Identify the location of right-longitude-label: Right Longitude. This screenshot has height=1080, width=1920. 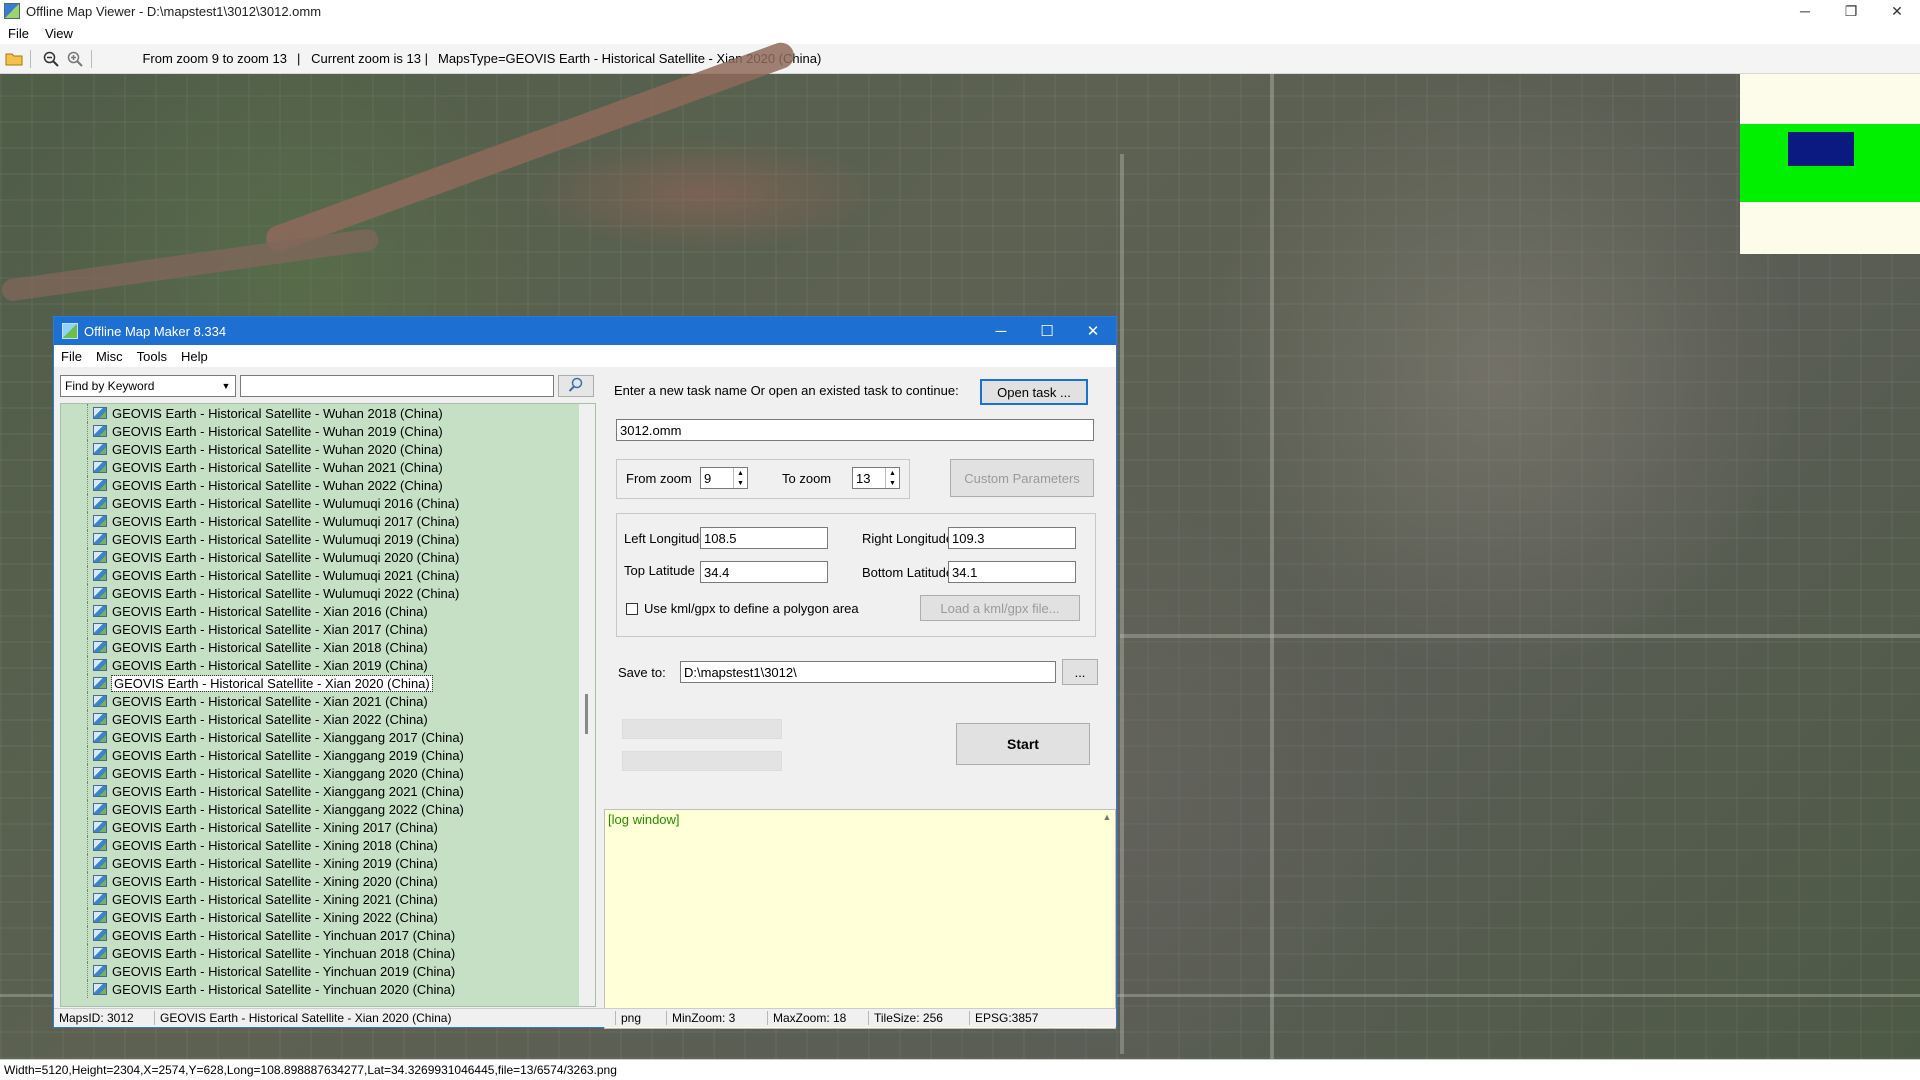
(908, 538).